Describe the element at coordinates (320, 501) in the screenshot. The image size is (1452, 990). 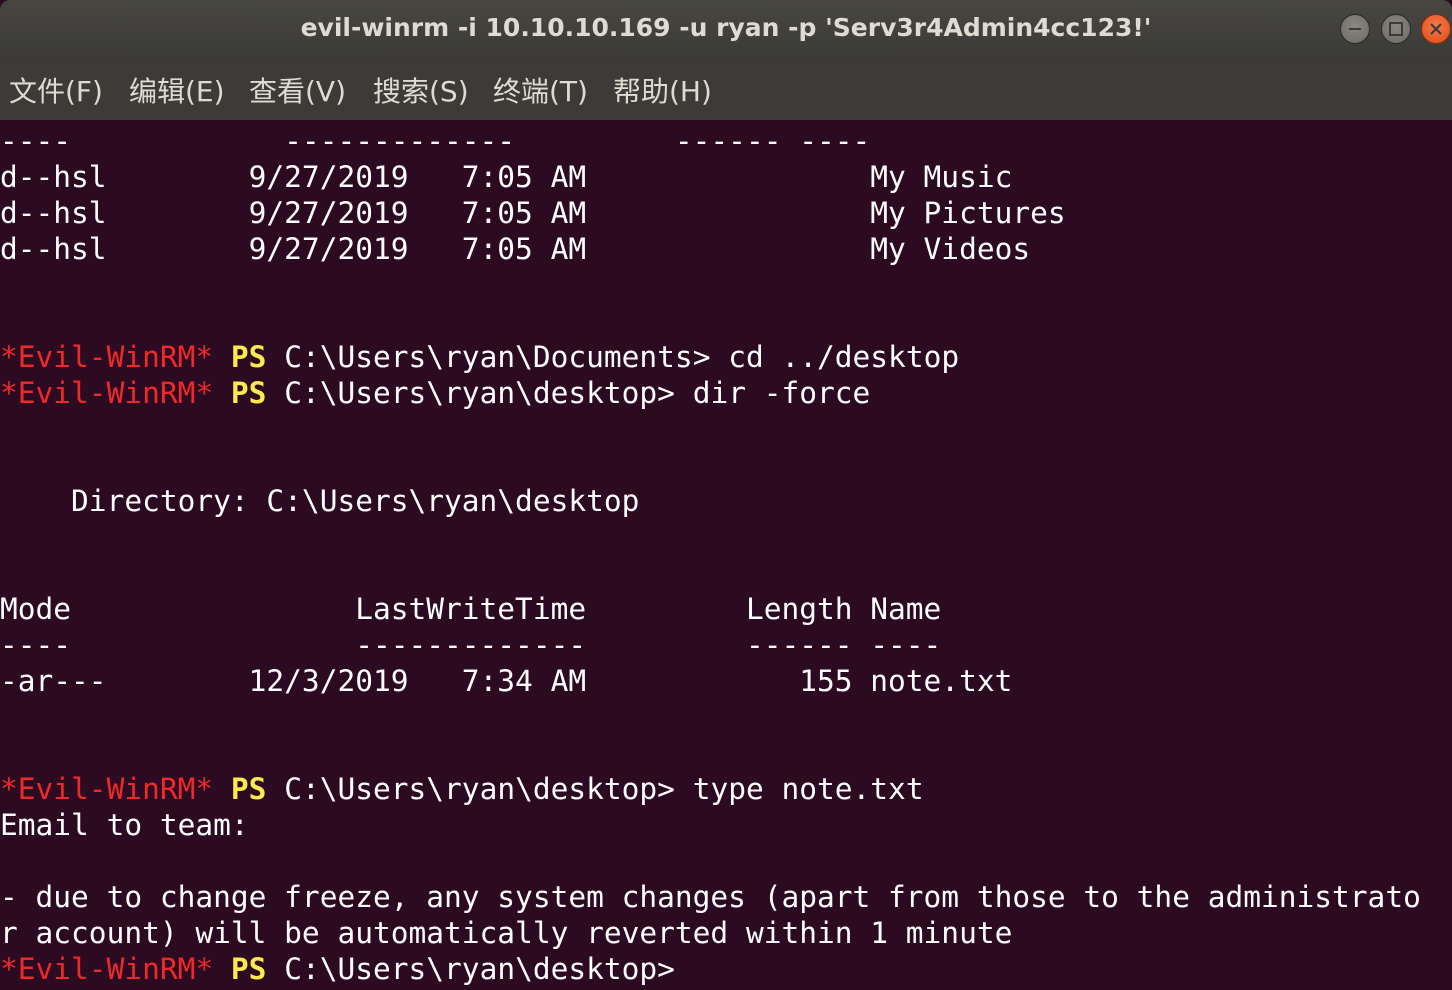
I see `output-line: Directory: C:\Users\ryan\desktop` at that location.